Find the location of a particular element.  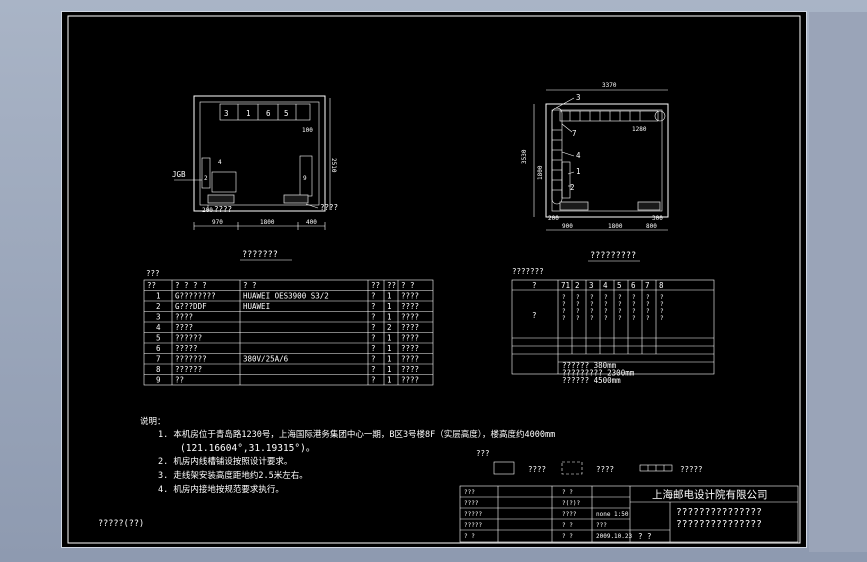

drawing-title-2: ??????????????? is located at coordinates (719, 524).